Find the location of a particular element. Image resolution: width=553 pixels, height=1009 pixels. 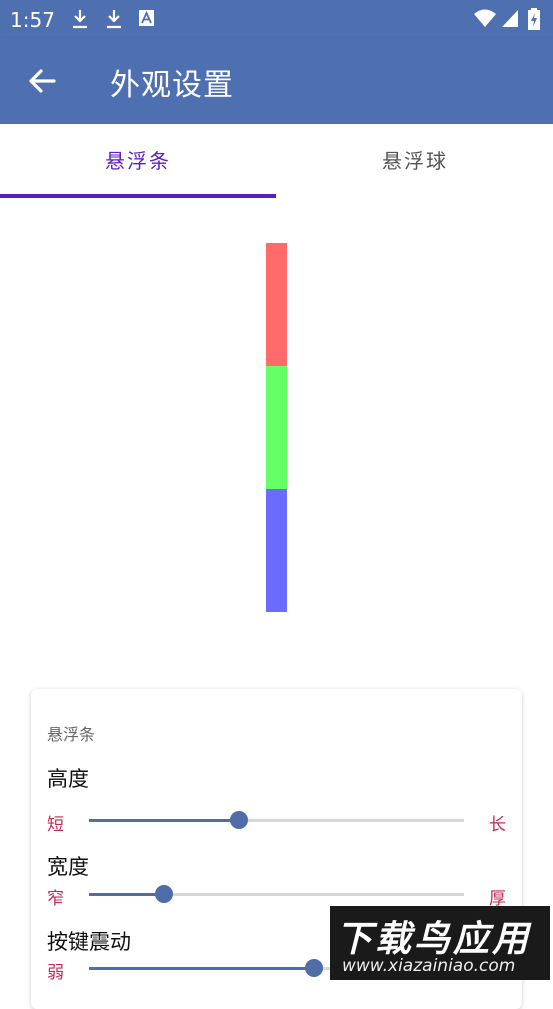

vibration-label: 按键震动 is located at coordinates (89, 942).